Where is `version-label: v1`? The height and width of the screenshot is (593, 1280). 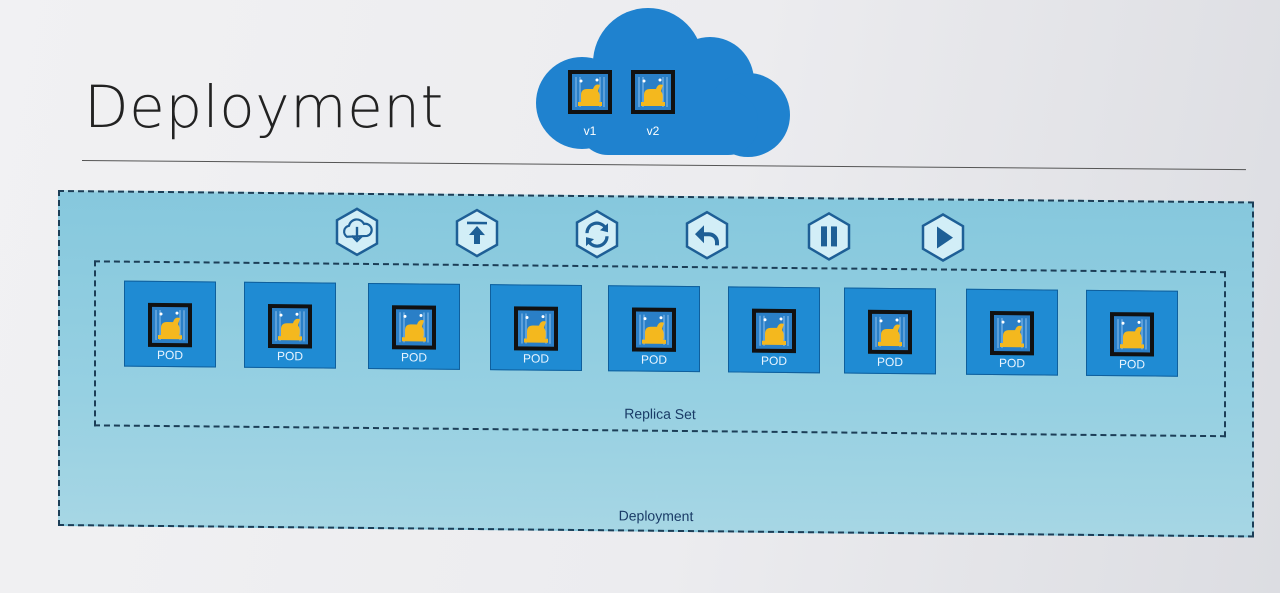 version-label: v1 is located at coordinates (590, 131).